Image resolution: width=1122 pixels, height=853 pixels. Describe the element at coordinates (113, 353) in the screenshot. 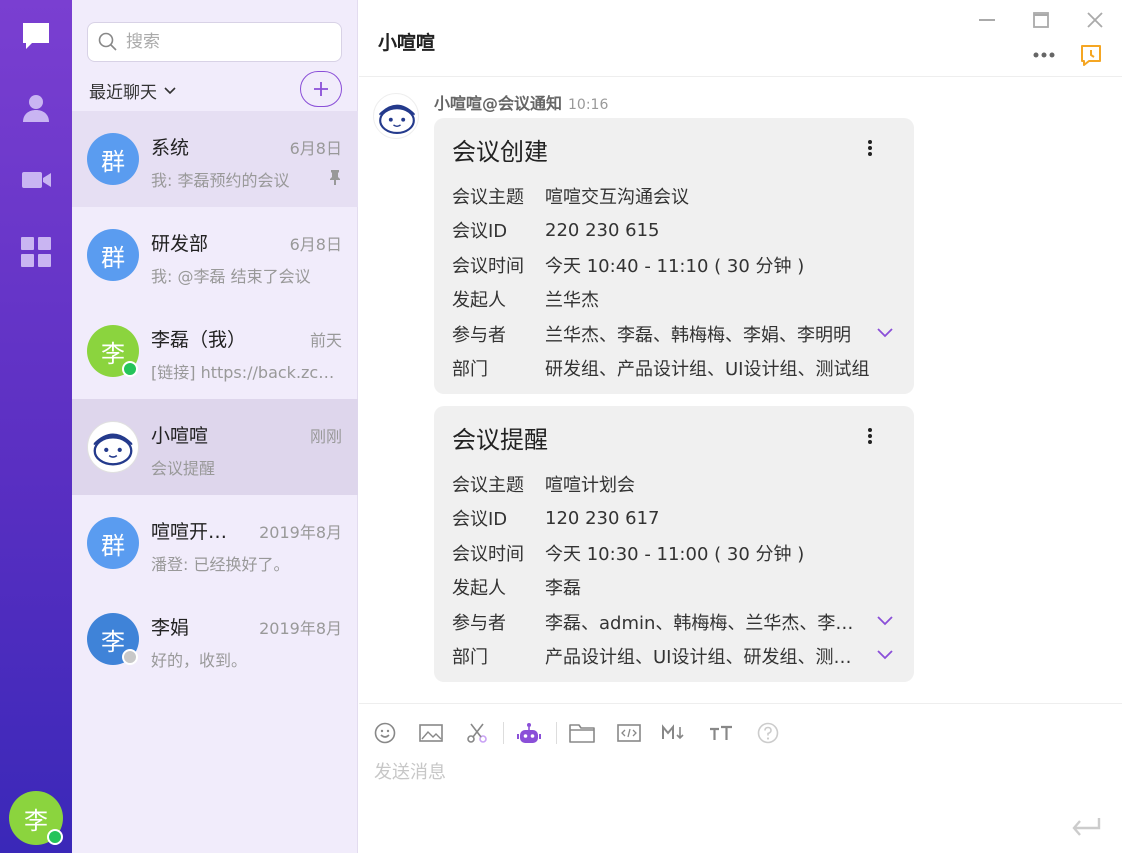

I see `avatar-char: 李` at that location.